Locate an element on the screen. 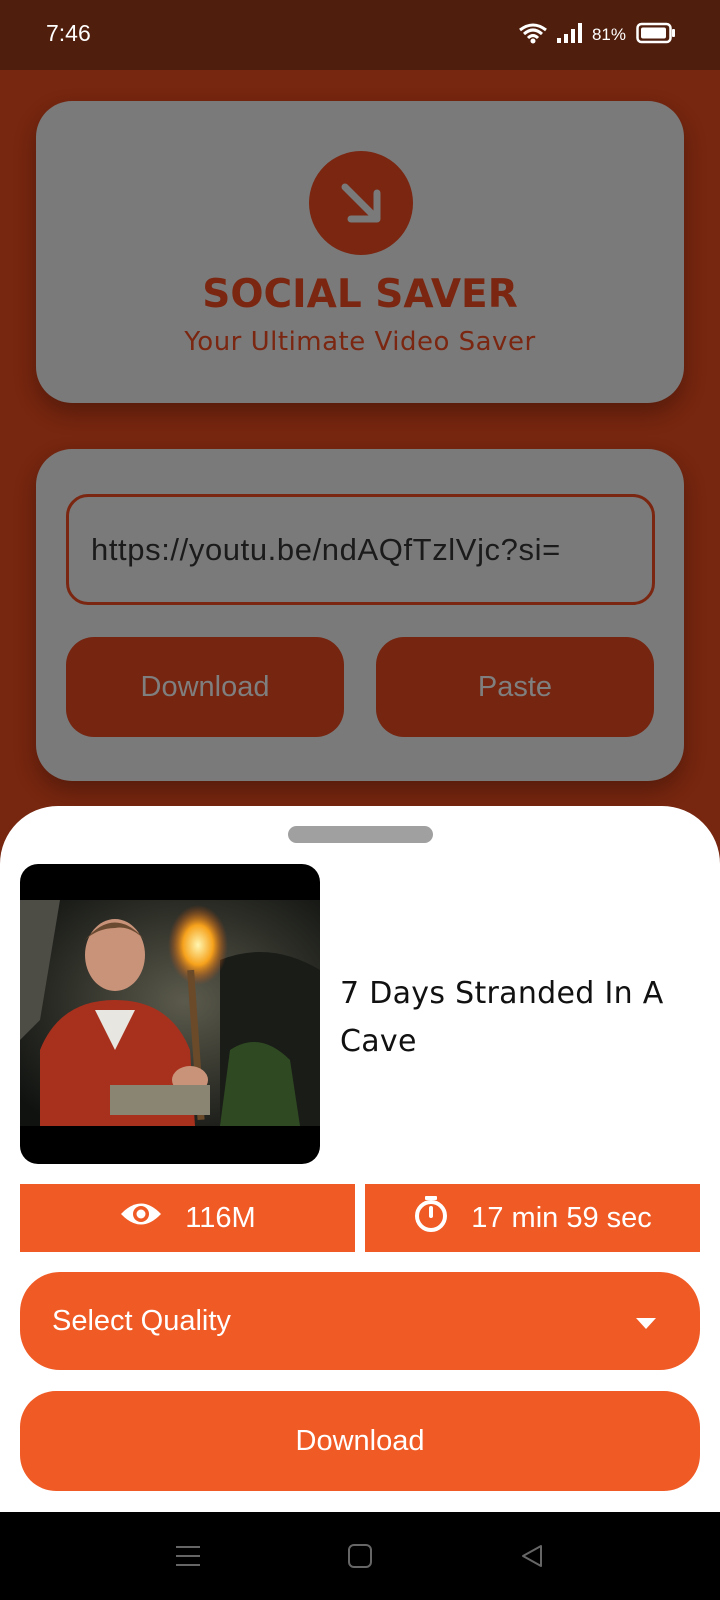  system-nav-bar is located at coordinates (360, 1556).